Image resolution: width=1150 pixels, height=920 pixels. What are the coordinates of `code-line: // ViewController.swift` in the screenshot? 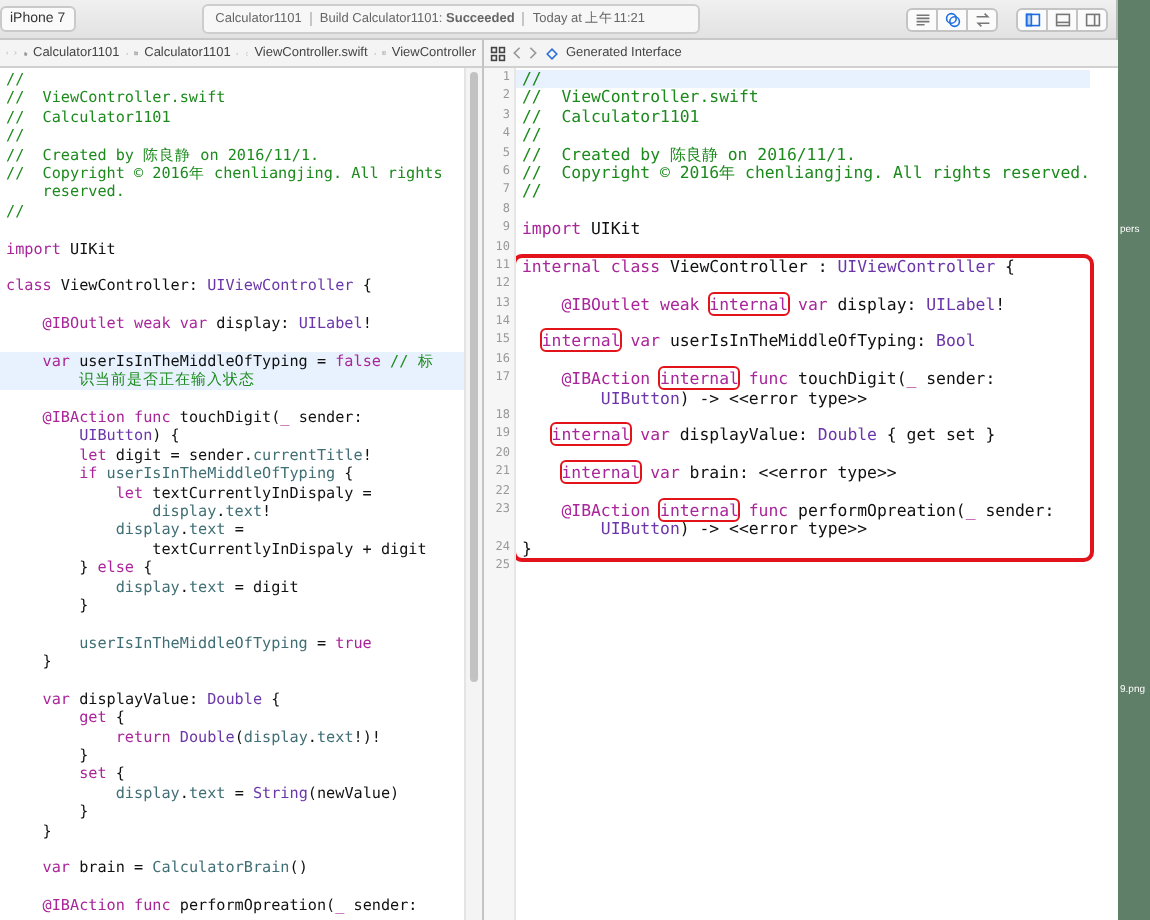 It's located at (640, 98).